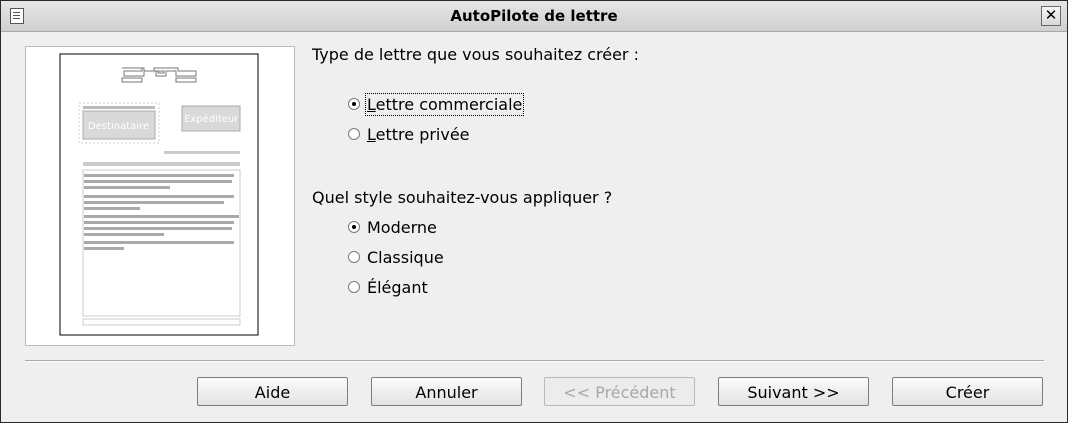 Image resolution: width=1068 pixels, height=423 pixels. I want to click on recipient-label: Destinataire, so click(118, 126).